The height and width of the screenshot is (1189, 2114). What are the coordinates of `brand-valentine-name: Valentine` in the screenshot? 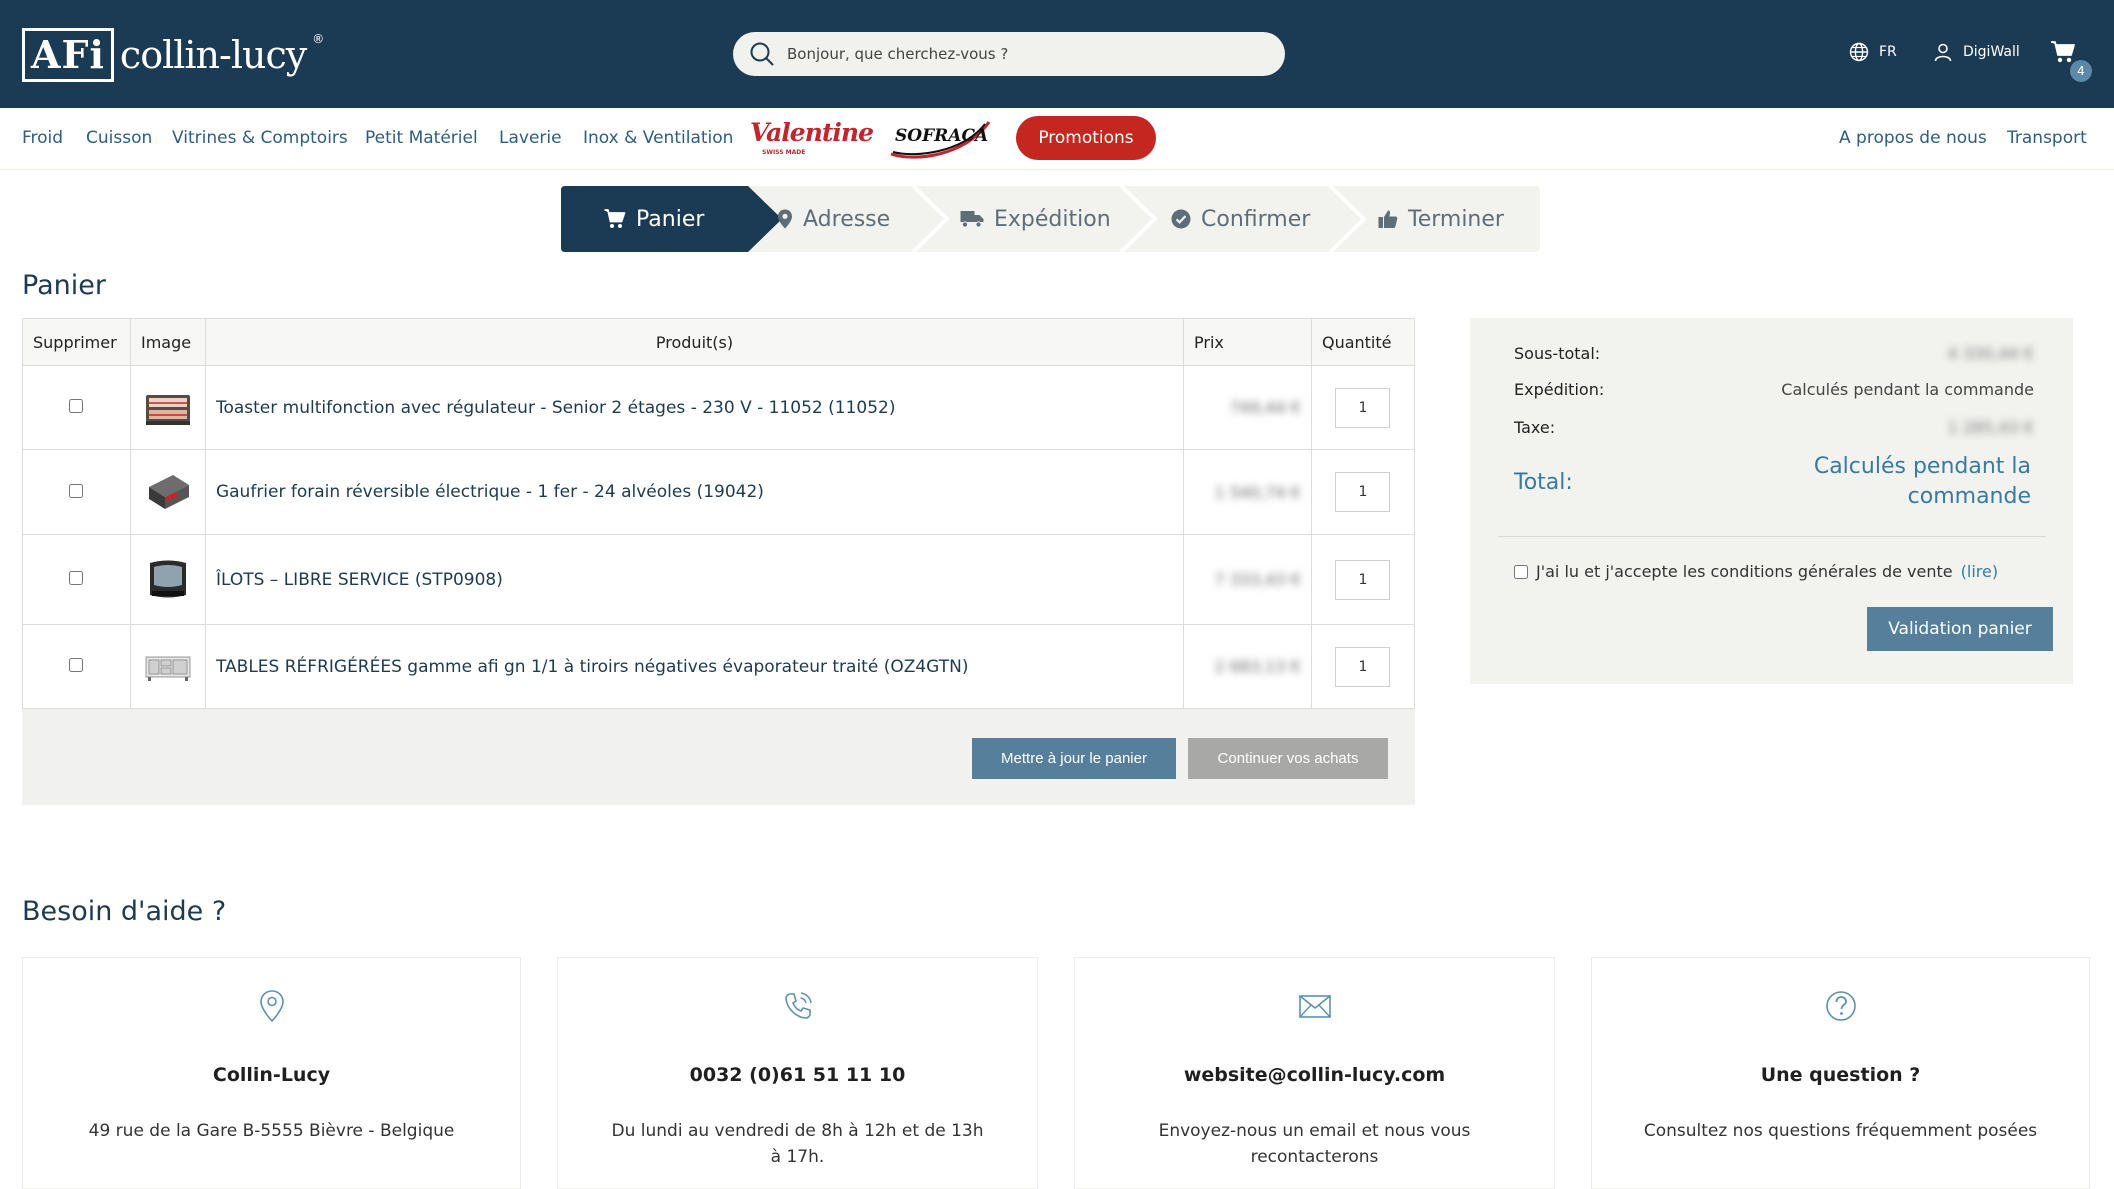 It's located at (812, 132).